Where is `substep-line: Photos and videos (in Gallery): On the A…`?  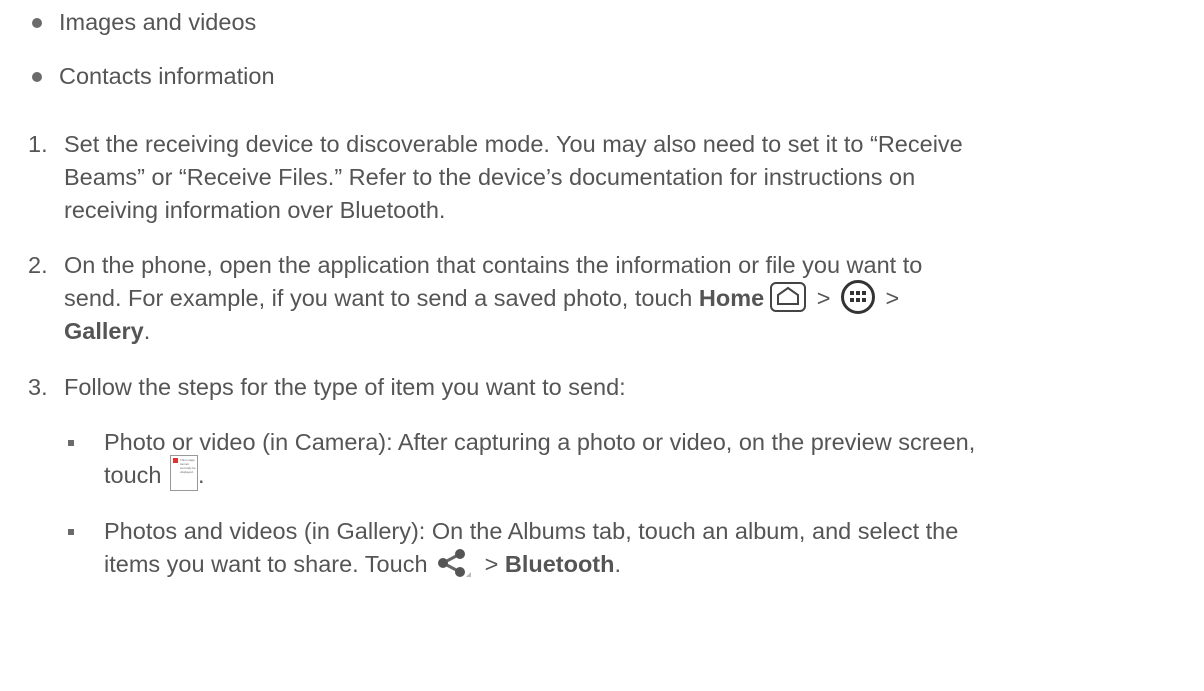
substep-line: Photos and videos (in Gallery): On the A… is located at coordinates (531, 531).